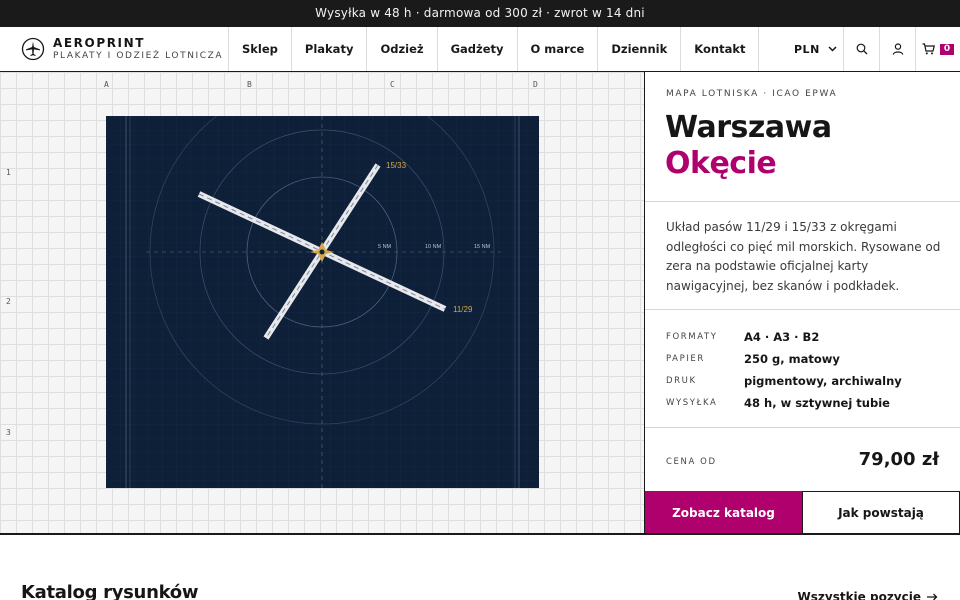 The width and height of the screenshot is (960, 600). What do you see at coordinates (723, 512) in the screenshot?
I see `view-catalog-button: Zobacz katalog` at bounding box center [723, 512].